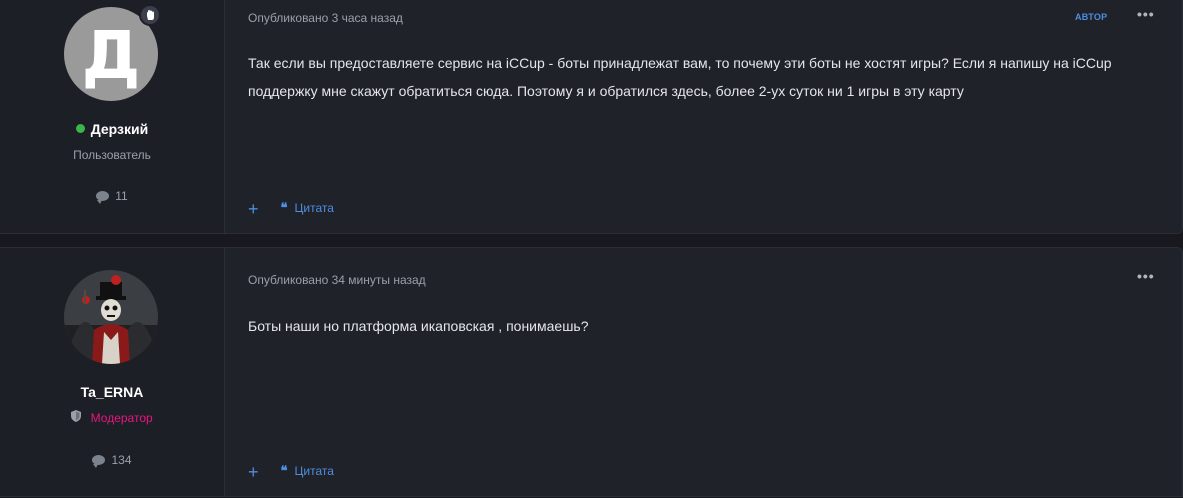 Image resolution: width=1183 pixels, height=498 pixels. What do you see at coordinates (121, 418) in the screenshot?
I see `user-role-text: Модератор` at bounding box center [121, 418].